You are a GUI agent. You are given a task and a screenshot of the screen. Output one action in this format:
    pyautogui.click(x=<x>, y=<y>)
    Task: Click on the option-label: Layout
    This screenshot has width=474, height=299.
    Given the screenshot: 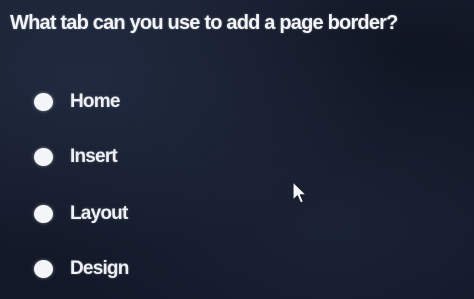 What is the action you would take?
    pyautogui.click(x=99, y=213)
    